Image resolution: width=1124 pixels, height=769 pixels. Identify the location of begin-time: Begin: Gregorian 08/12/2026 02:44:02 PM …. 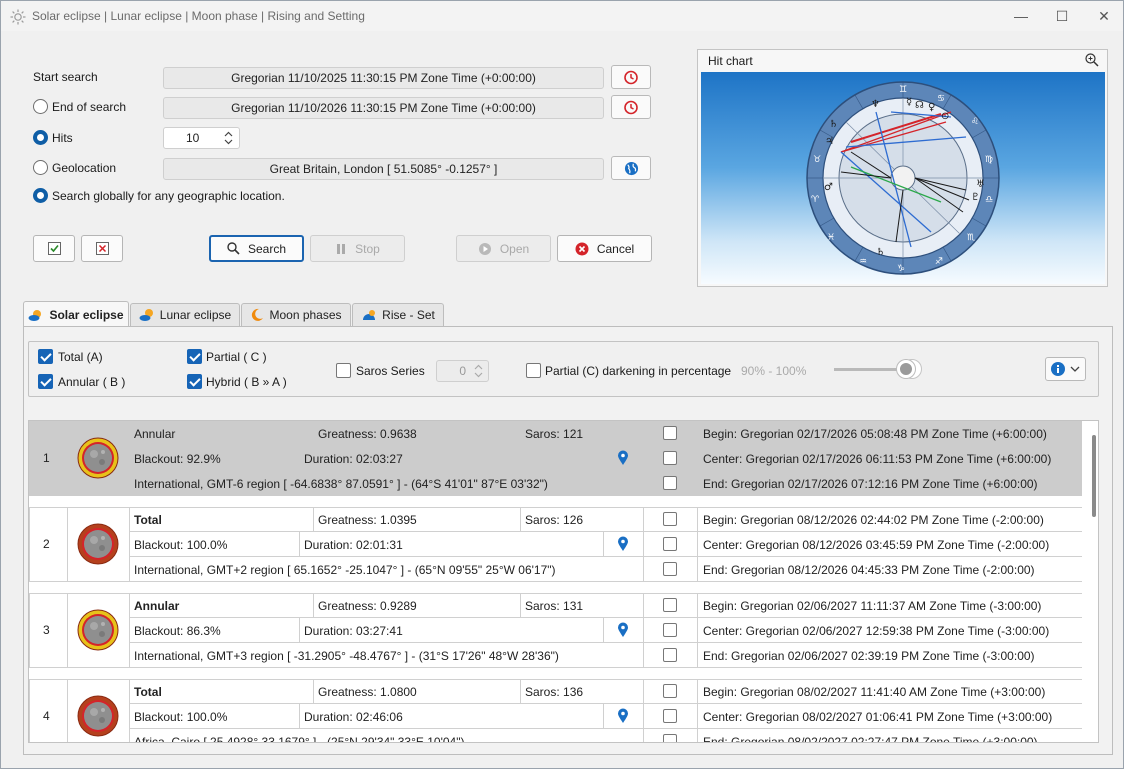
(873, 520).